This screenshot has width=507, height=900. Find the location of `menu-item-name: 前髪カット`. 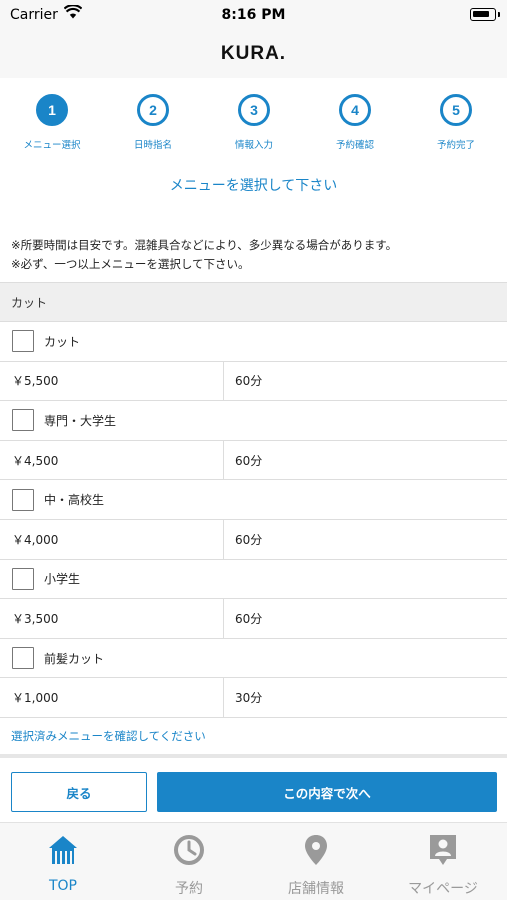

menu-item-name: 前髪カット is located at coordinates (74, 658).